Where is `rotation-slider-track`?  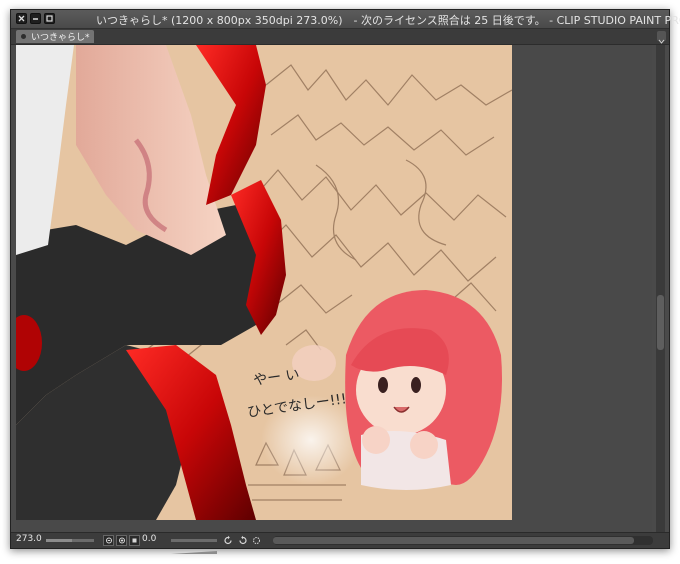
rotation-slider-track is located at coordinates (194, 552).